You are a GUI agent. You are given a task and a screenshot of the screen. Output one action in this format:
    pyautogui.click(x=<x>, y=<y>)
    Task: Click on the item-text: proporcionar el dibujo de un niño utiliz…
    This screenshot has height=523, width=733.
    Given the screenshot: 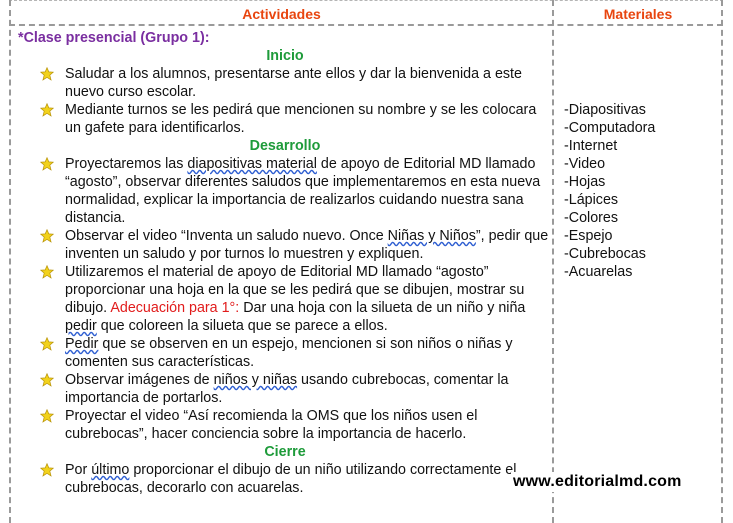 What is the action you would take?
    pyautogui.click(x=291, y=479)
    